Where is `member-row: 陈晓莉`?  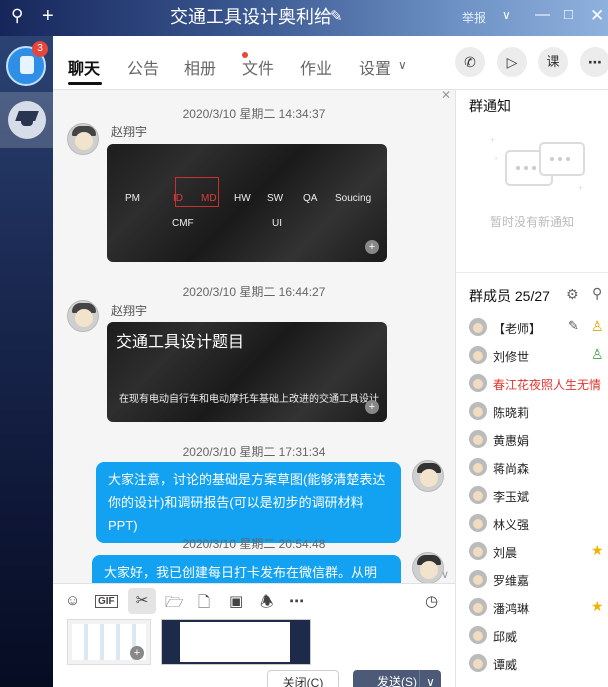 member-row: 陈晓莉 is located at coordinates (538, 411).